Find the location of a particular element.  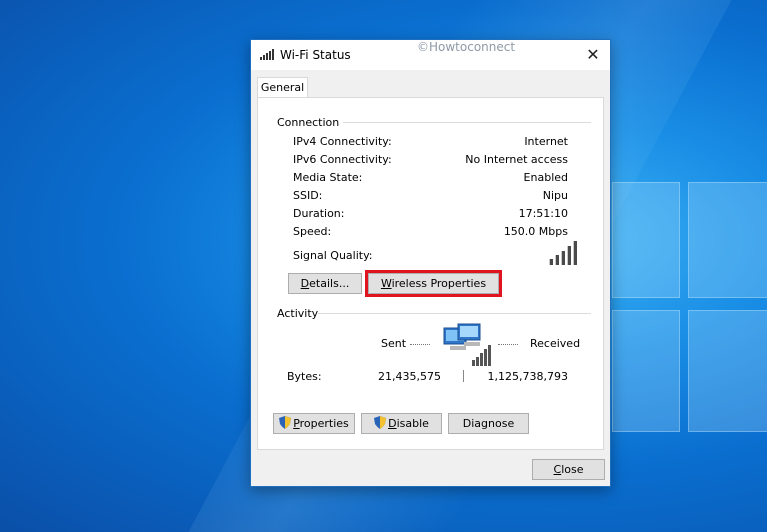

network-activity-icon is located at coordinates (467, 344).